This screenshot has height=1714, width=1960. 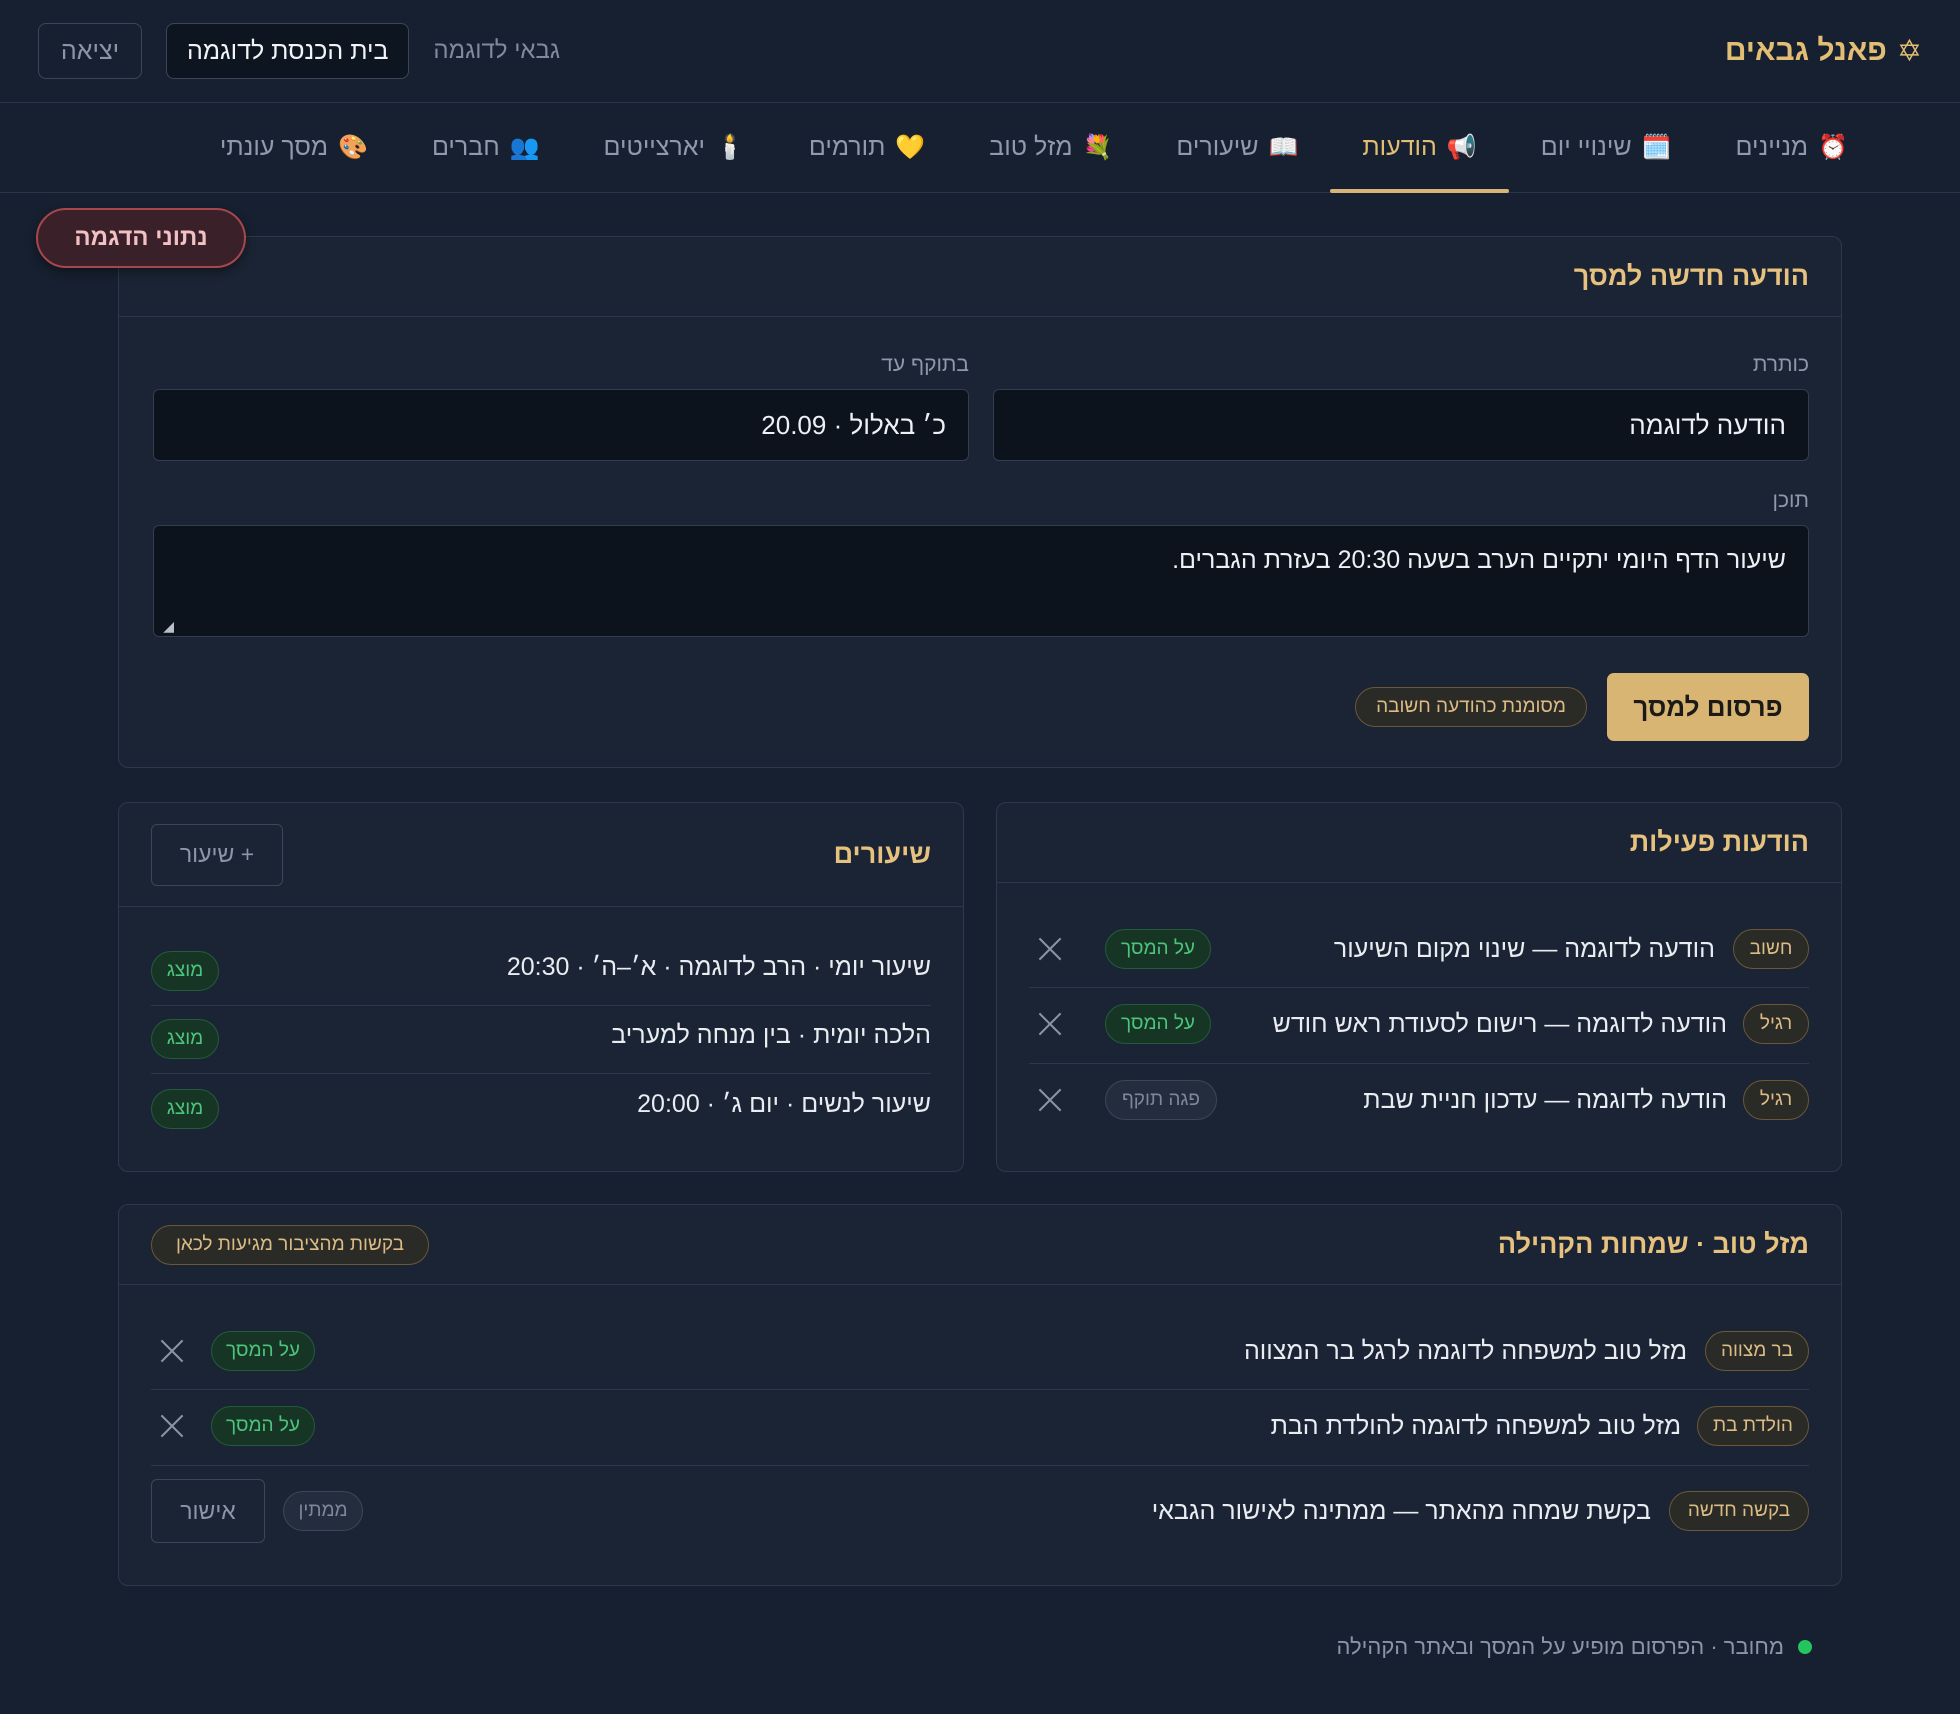 What do you see at coordinates (771, 1035) in the screenshot?
I see `lesson-text: הלכה יומית · בין מנחה למעריב` at bounding box center [771, 1035].